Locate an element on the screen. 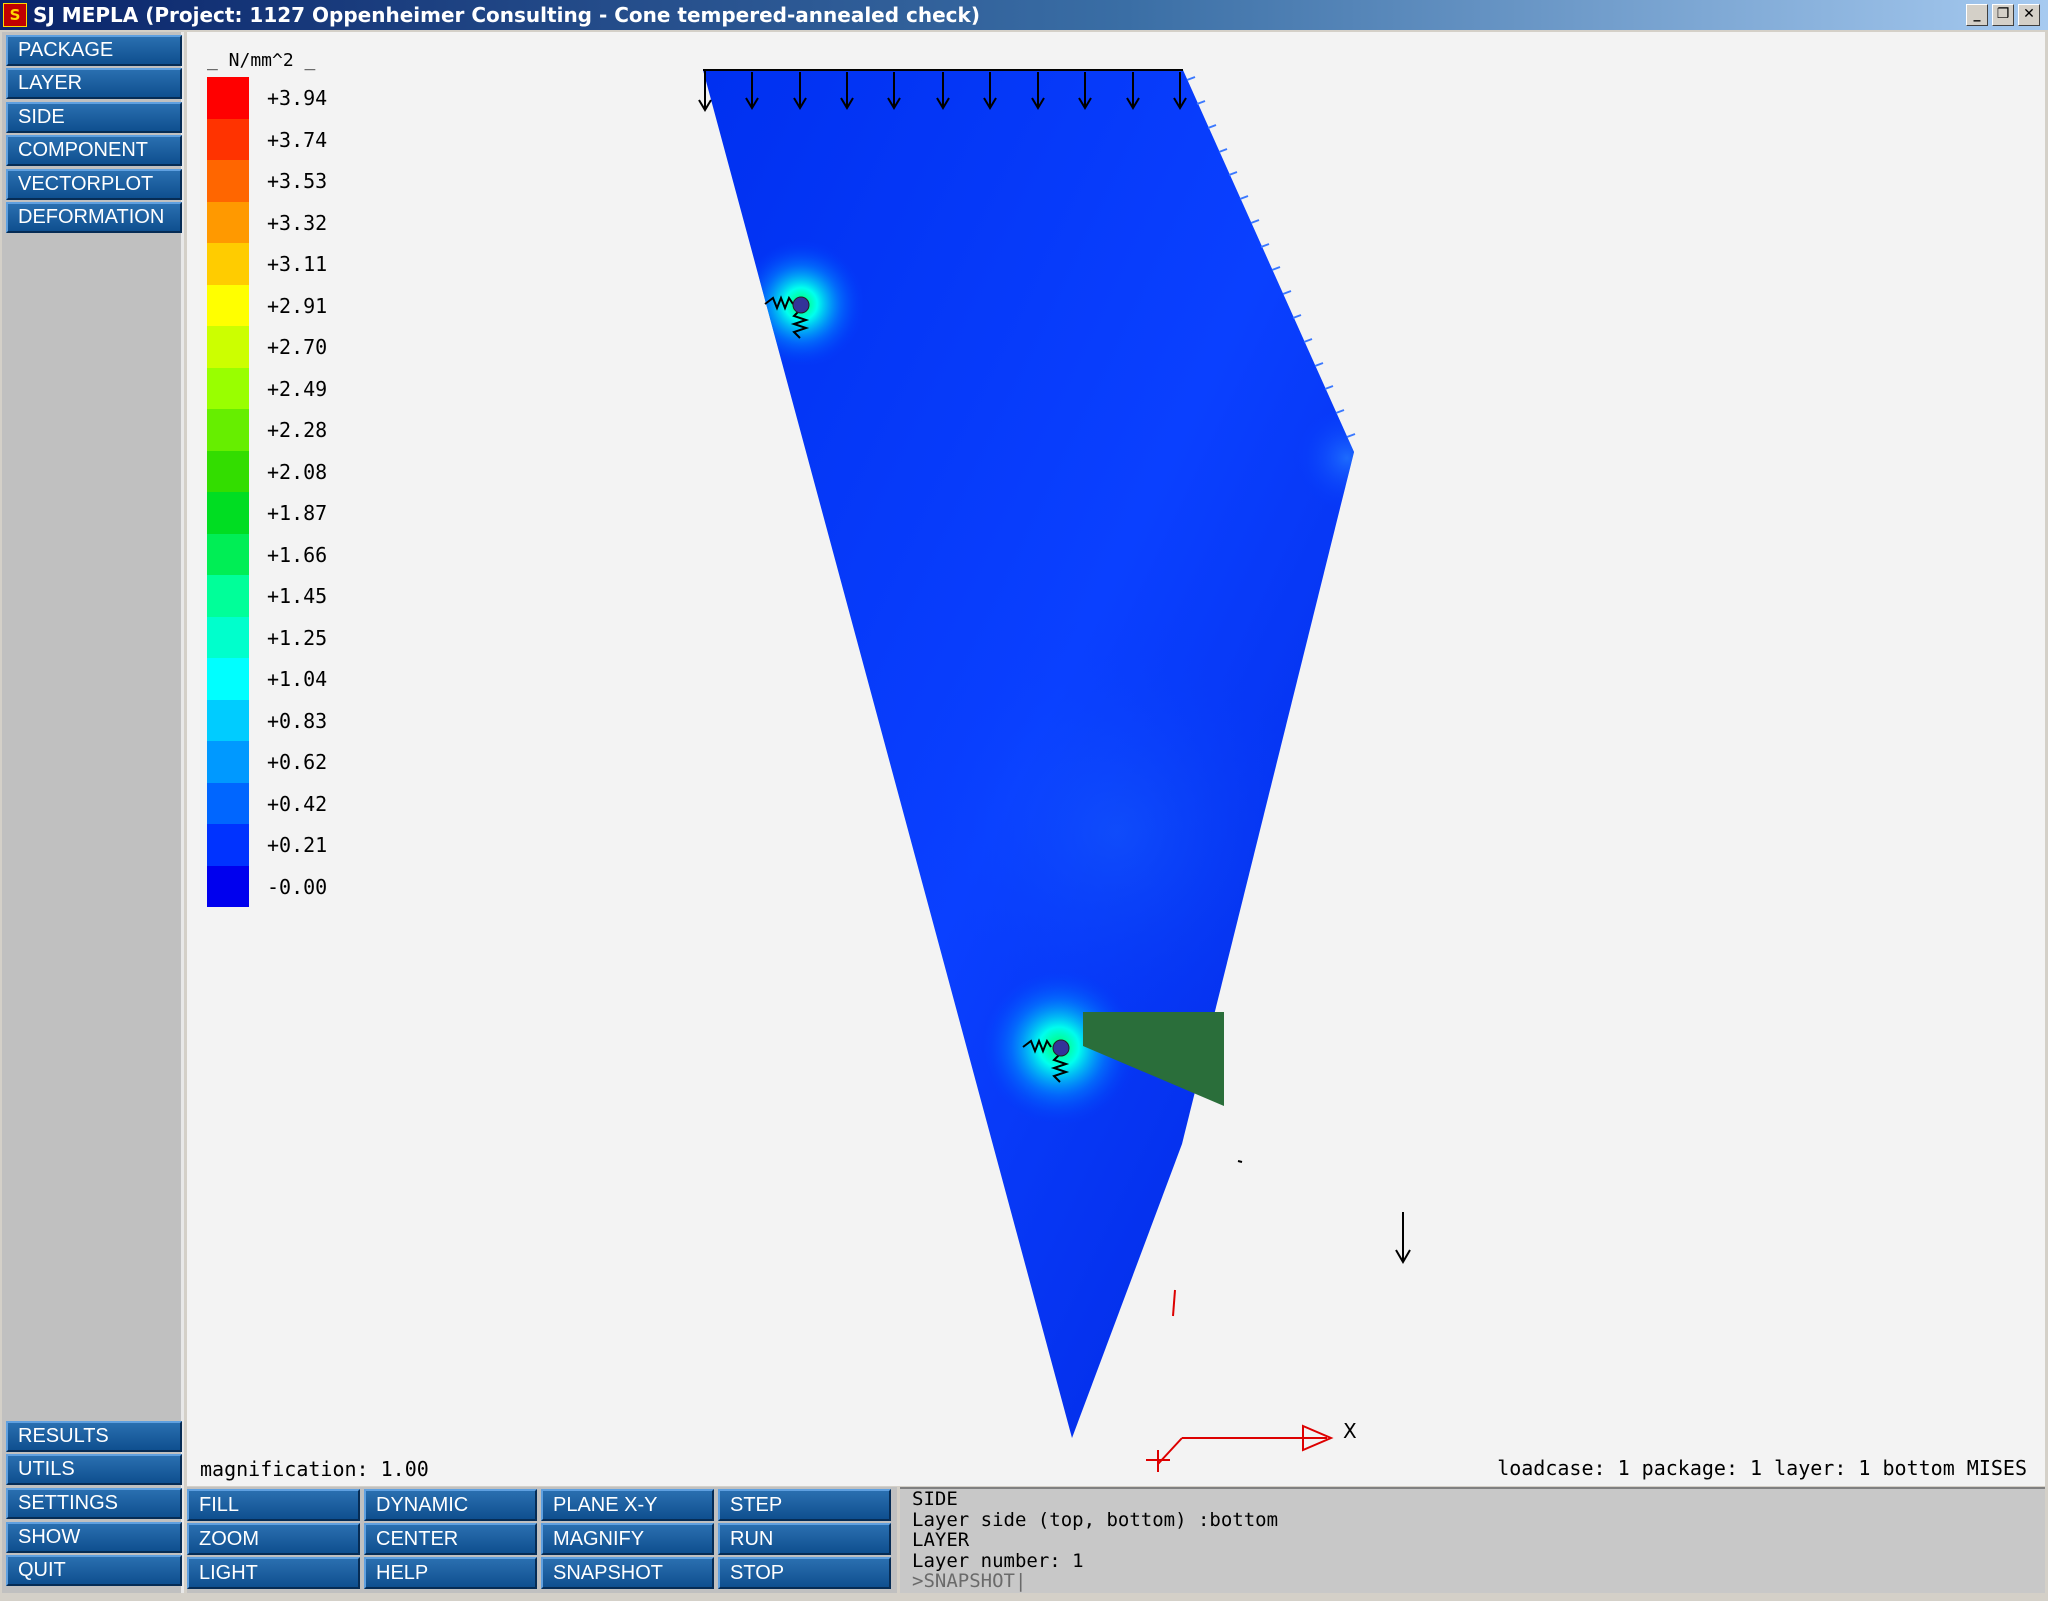 The image size is (2048, 1601). fill-button: FILL is located at coordinates (273, 1505).